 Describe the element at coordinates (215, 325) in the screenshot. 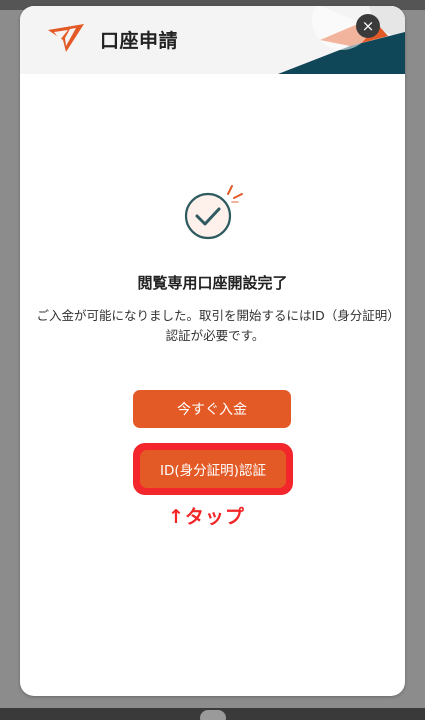

I see `status-message: ご入金が可能になりました。取引を開始するにはID（身分証明）認証が必要です。` at that location.